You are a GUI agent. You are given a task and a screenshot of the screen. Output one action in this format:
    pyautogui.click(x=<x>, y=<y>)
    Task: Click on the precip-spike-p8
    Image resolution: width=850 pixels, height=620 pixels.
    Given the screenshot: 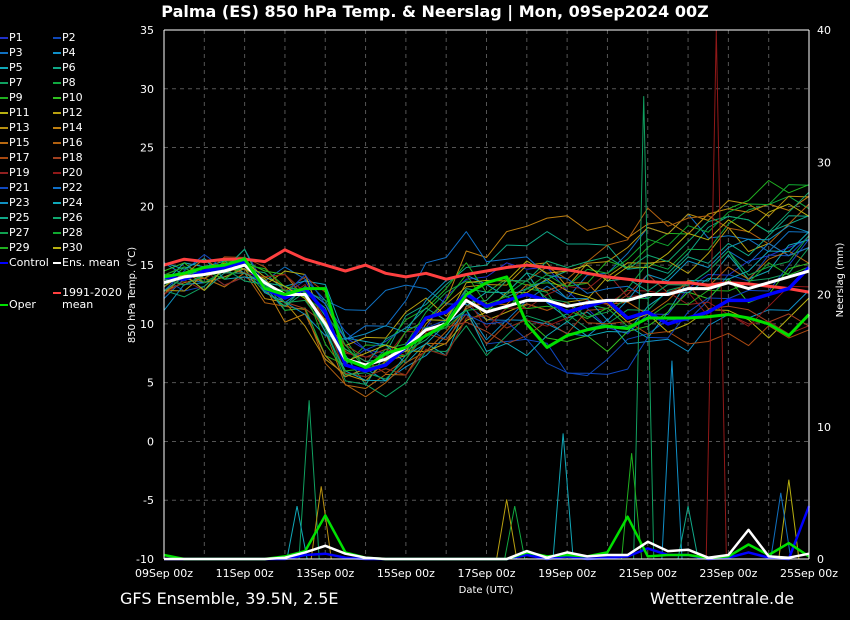 What is the action you would take?
    pyautogui.click(x=515, y=533)
    